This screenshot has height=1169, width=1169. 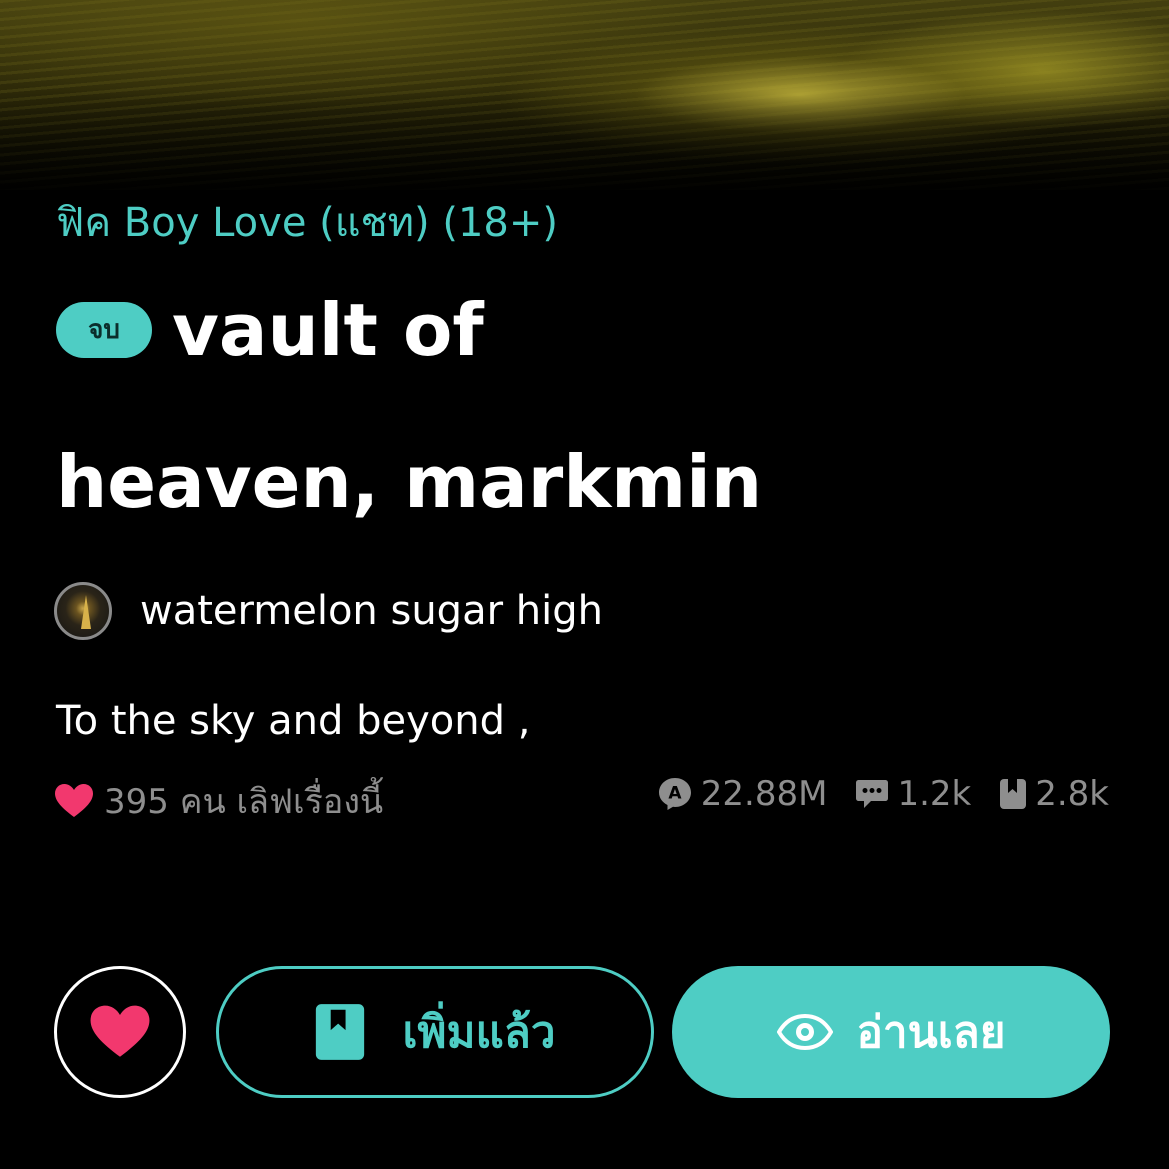 I want to click on bookmark-count: 2.8k, so click(x=1072, y=794).